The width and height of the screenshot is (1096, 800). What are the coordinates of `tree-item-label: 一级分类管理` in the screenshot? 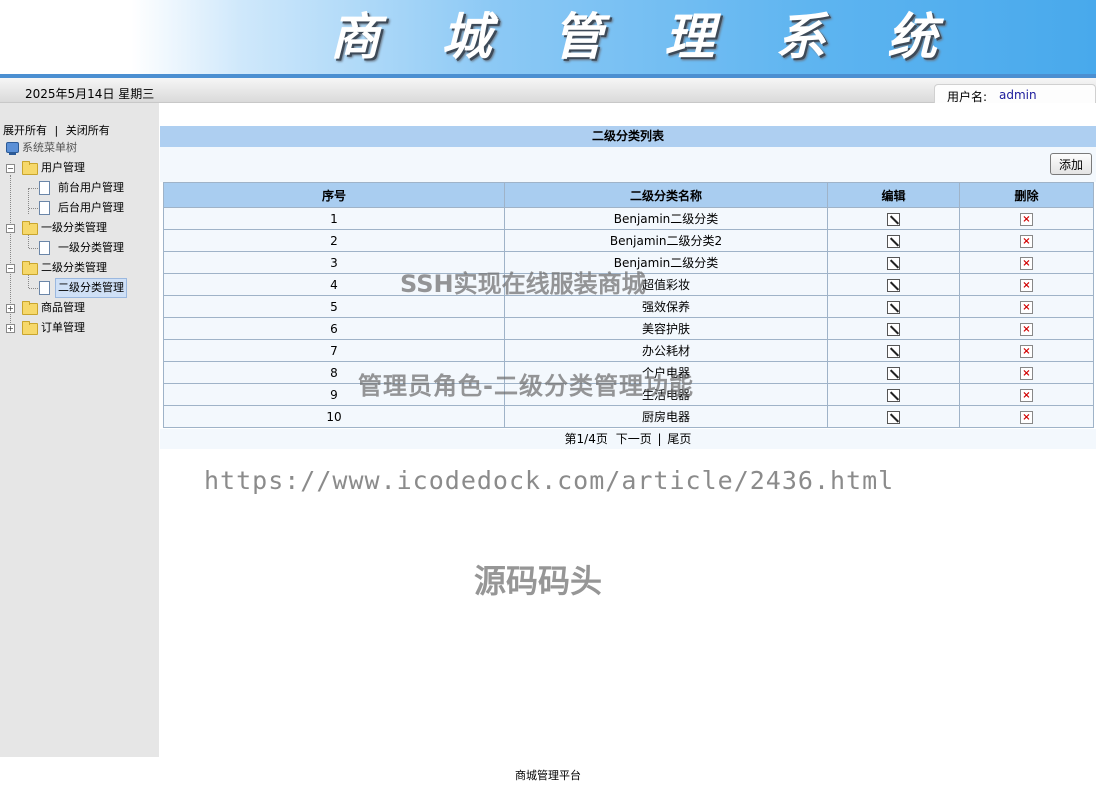 It's located at (91, 247).